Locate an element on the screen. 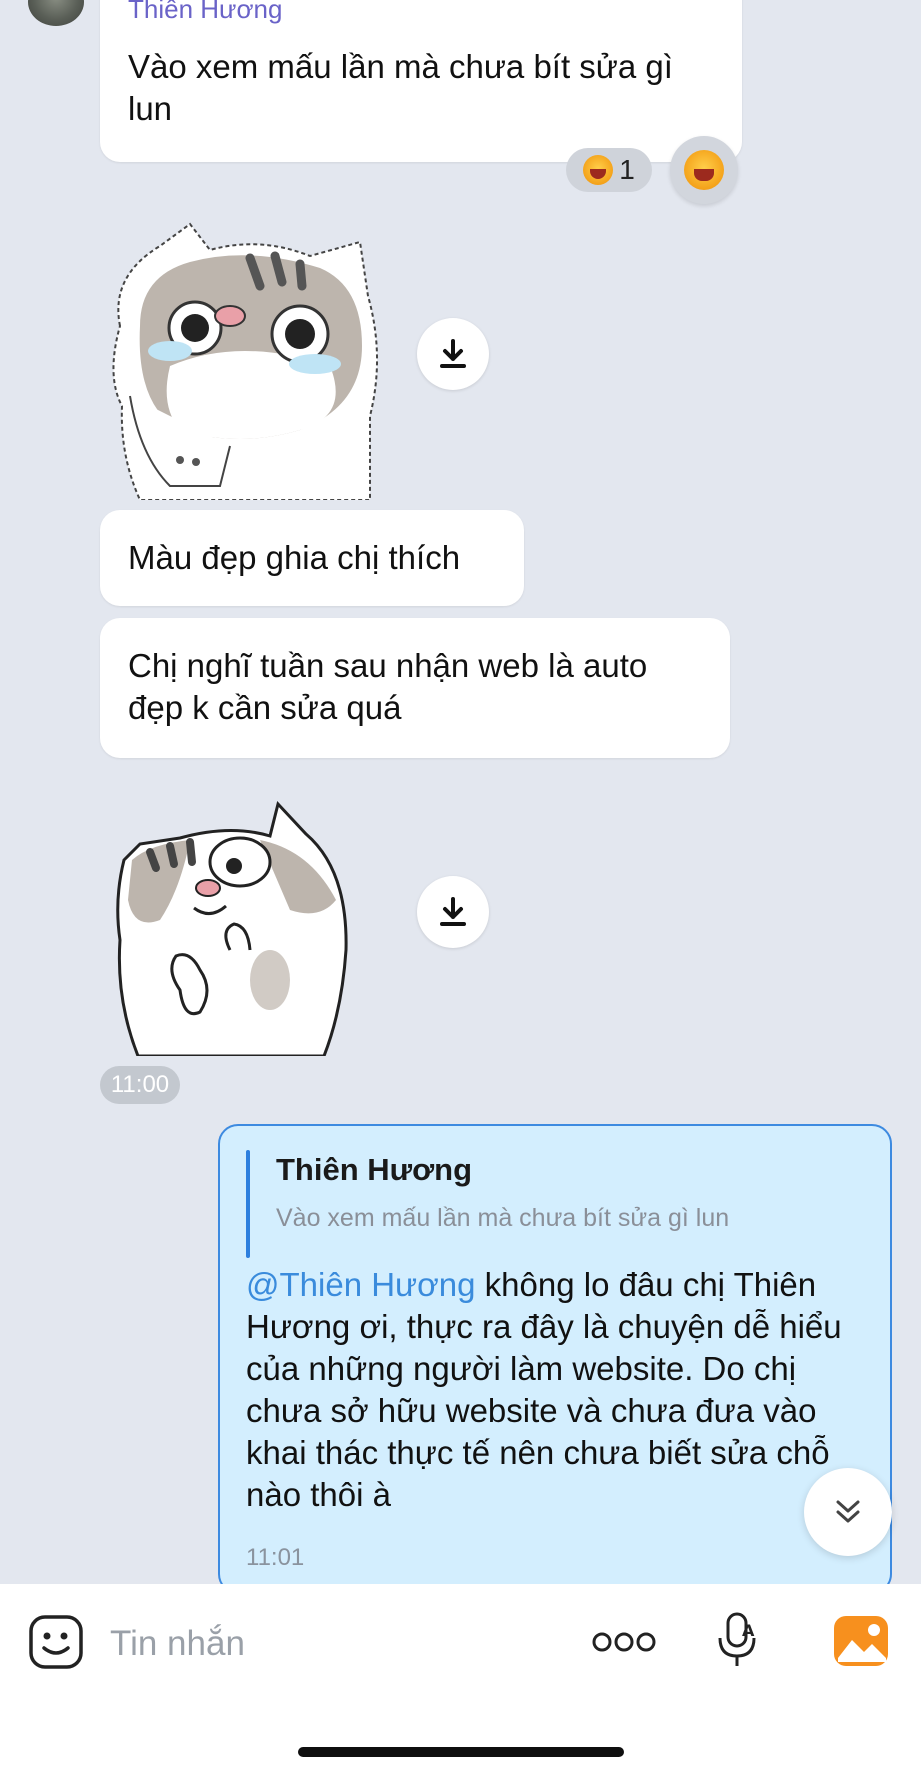  sticker-crying-cat is located at coordinates (245, 358).